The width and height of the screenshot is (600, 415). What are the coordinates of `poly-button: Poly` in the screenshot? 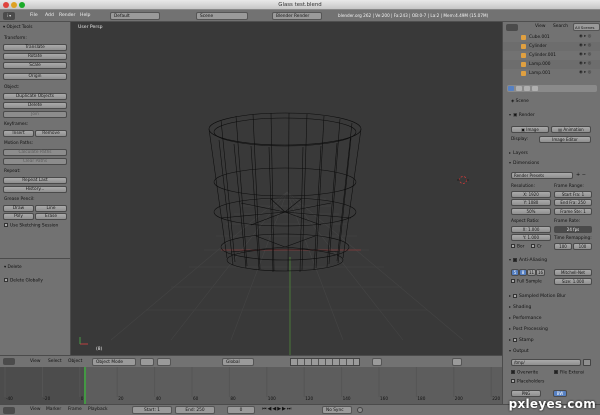 It's located at (18, 216).